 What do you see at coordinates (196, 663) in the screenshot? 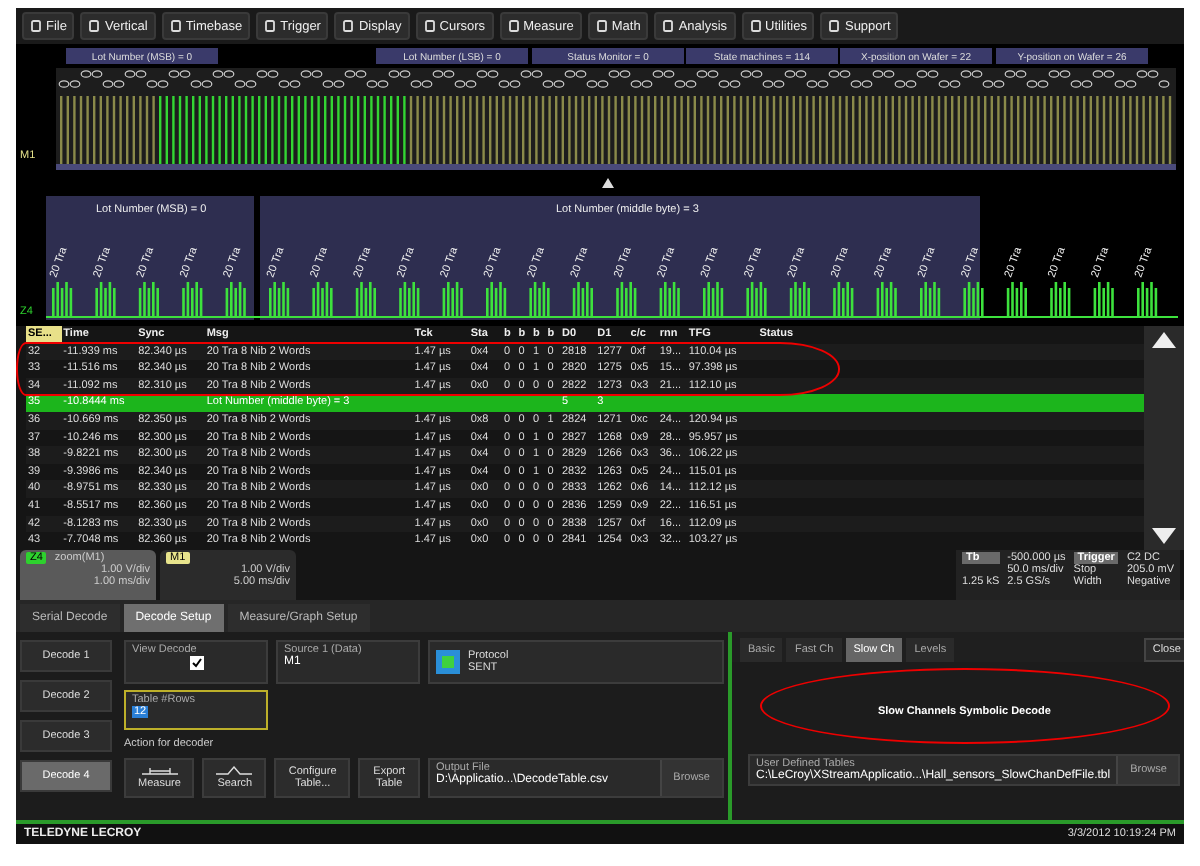
I see `checkbox` at bounding box center [196, 663].